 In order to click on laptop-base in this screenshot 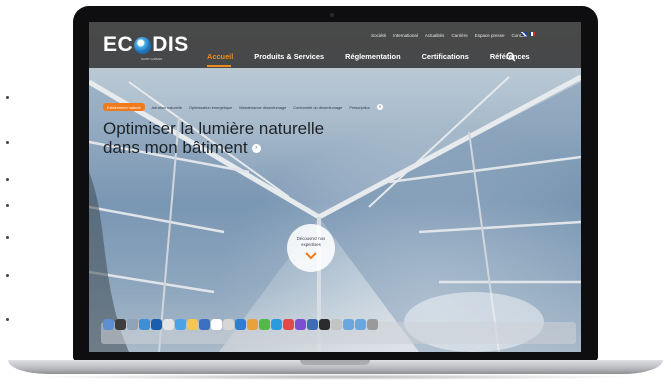, I will do `click(335, 367)`.